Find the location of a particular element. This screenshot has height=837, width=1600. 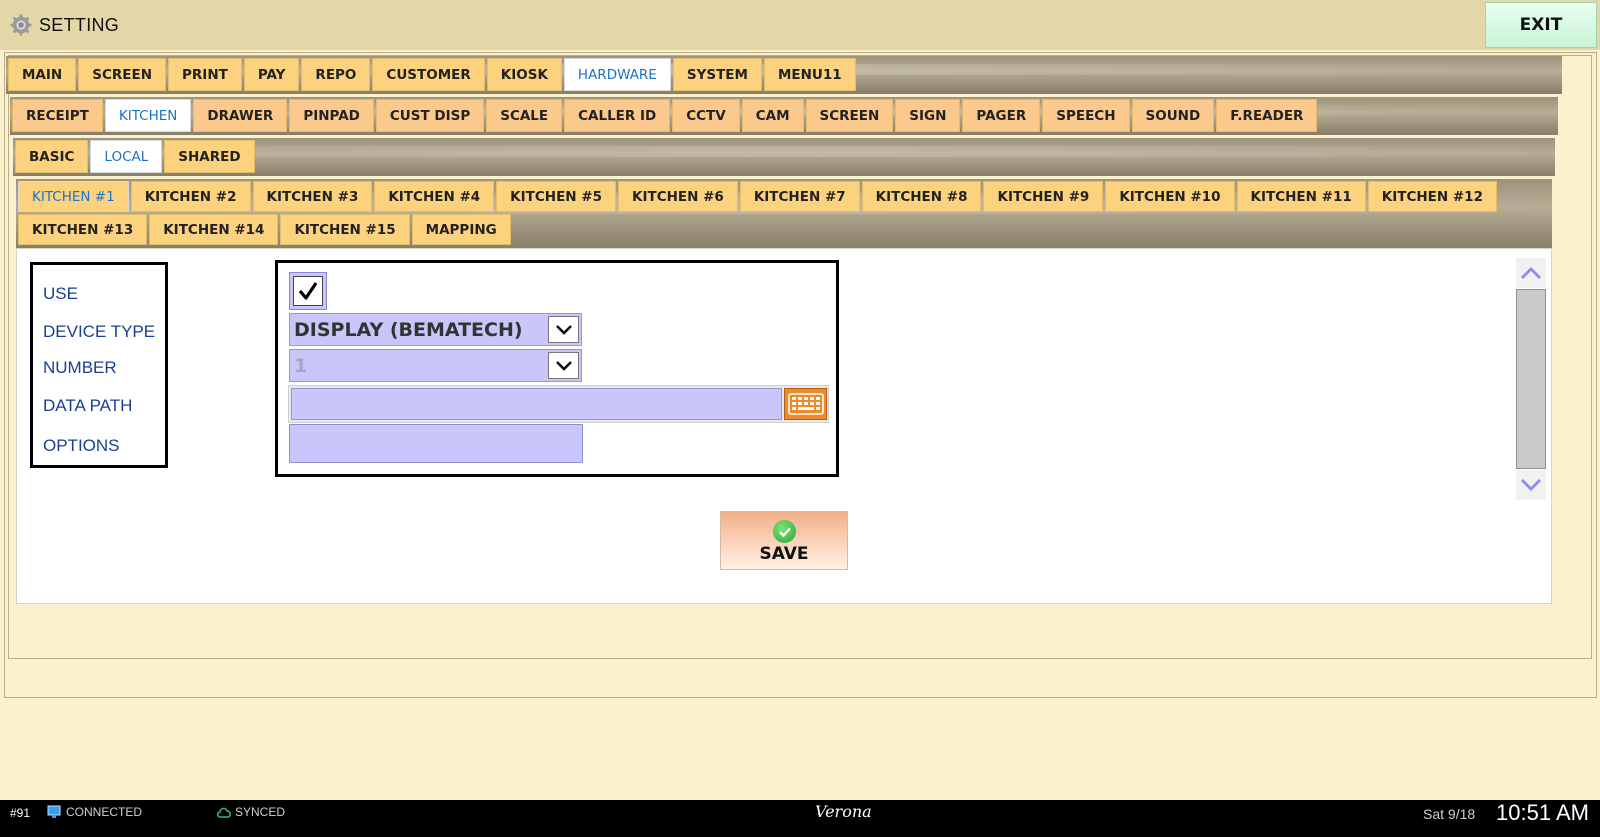

use-label: USE is located at coordinates (60, 293).